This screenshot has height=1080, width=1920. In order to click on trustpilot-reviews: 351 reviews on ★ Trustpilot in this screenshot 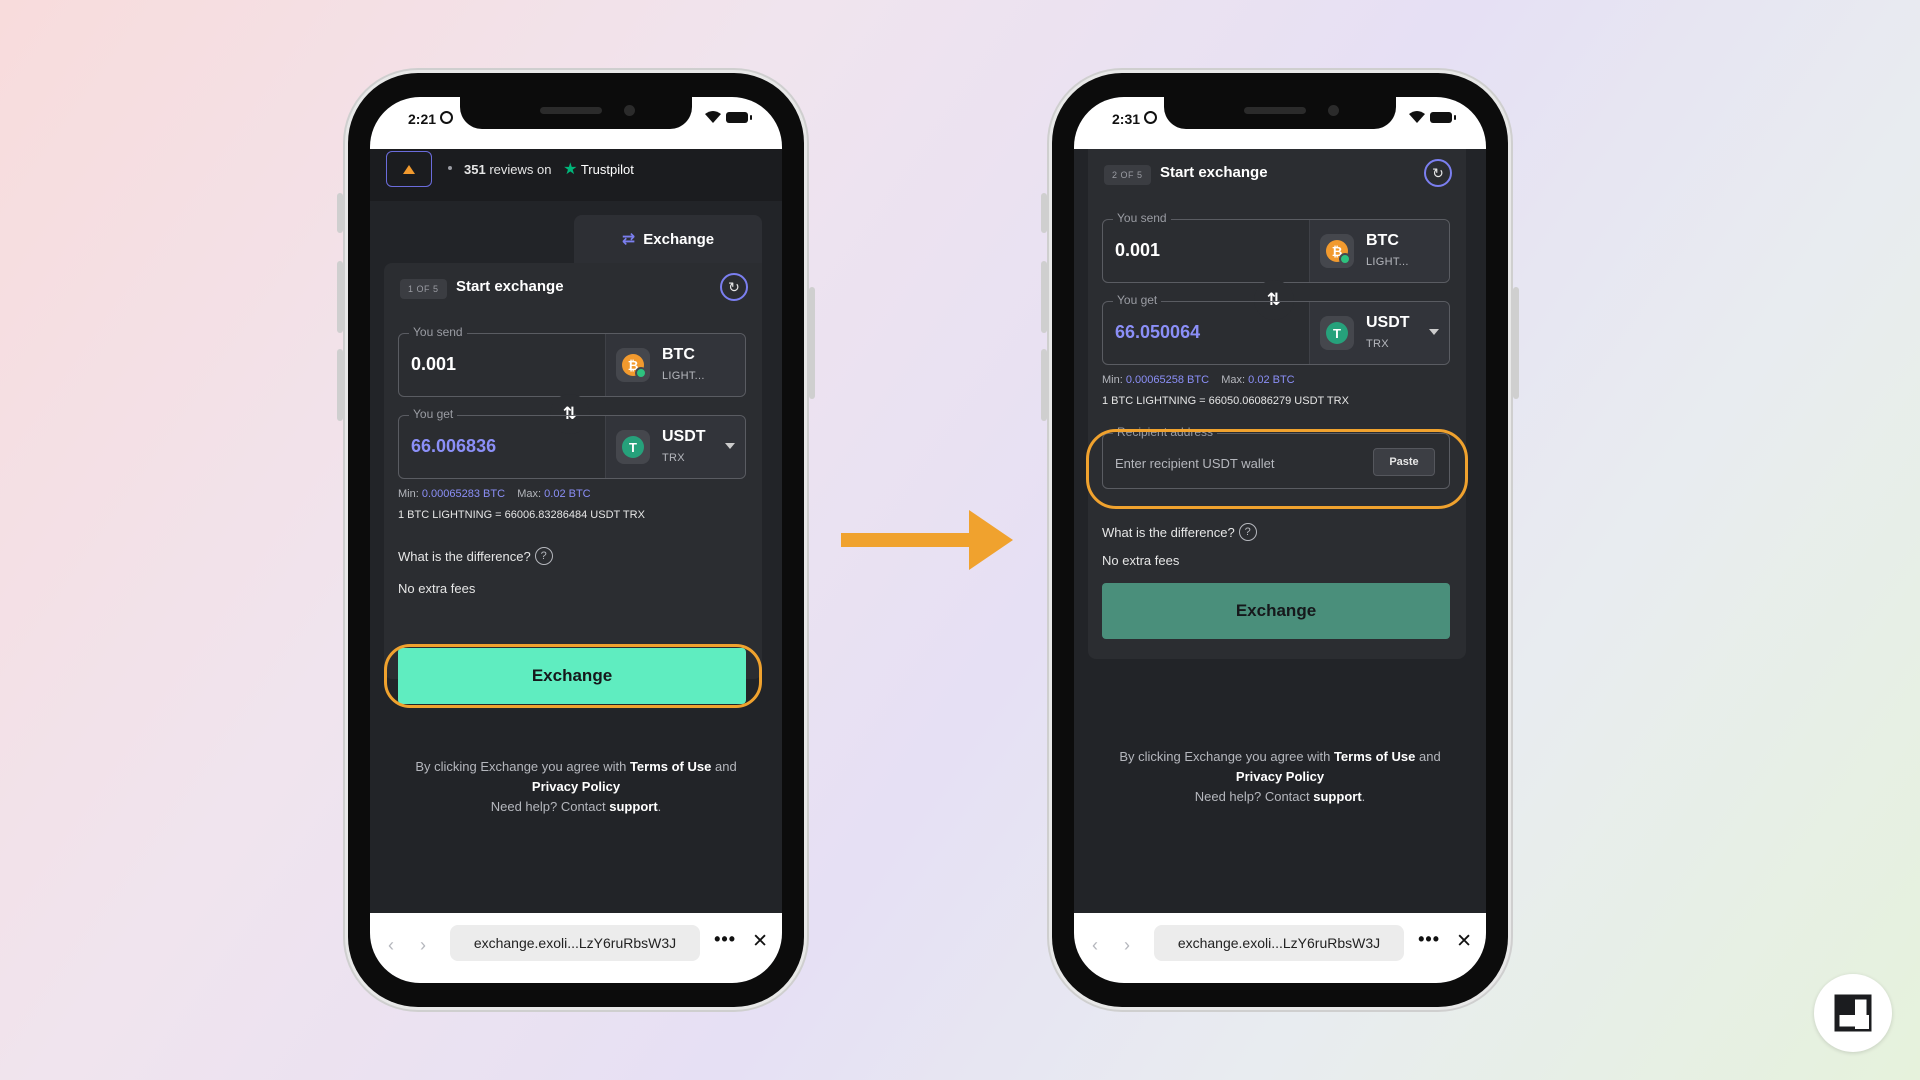, I will do `click(549, 169)`.